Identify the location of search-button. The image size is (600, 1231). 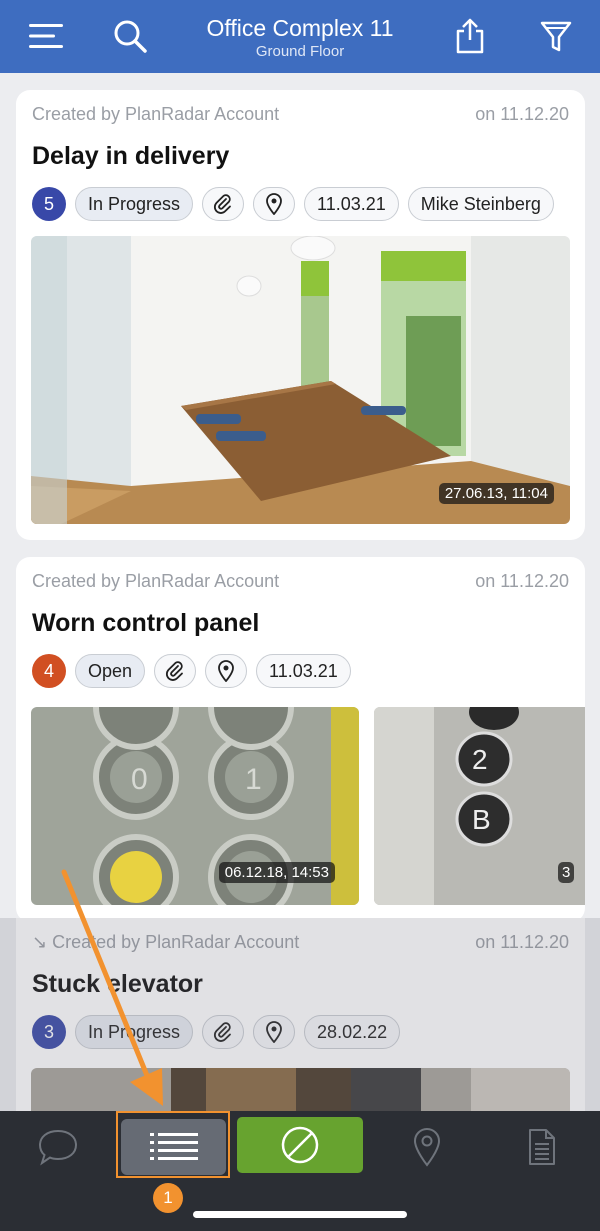
(130, 36).